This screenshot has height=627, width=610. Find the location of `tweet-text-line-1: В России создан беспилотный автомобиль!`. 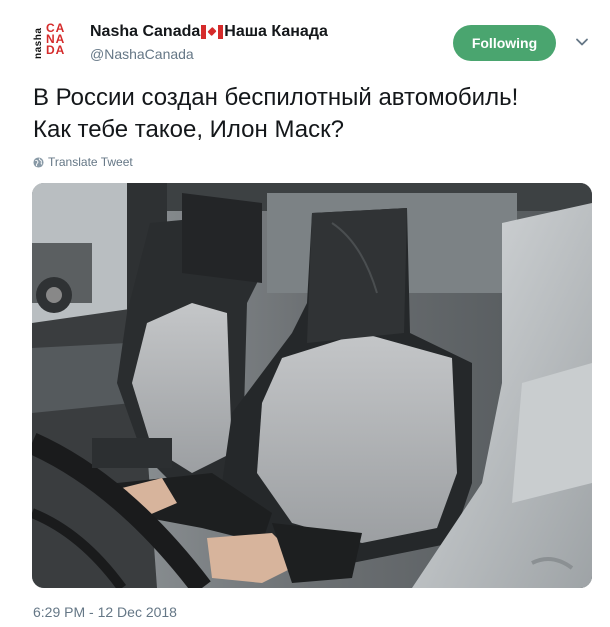

tweet-text-line-1: В России создан беспилотный автомобиль! is located at coordinates (276, 97).